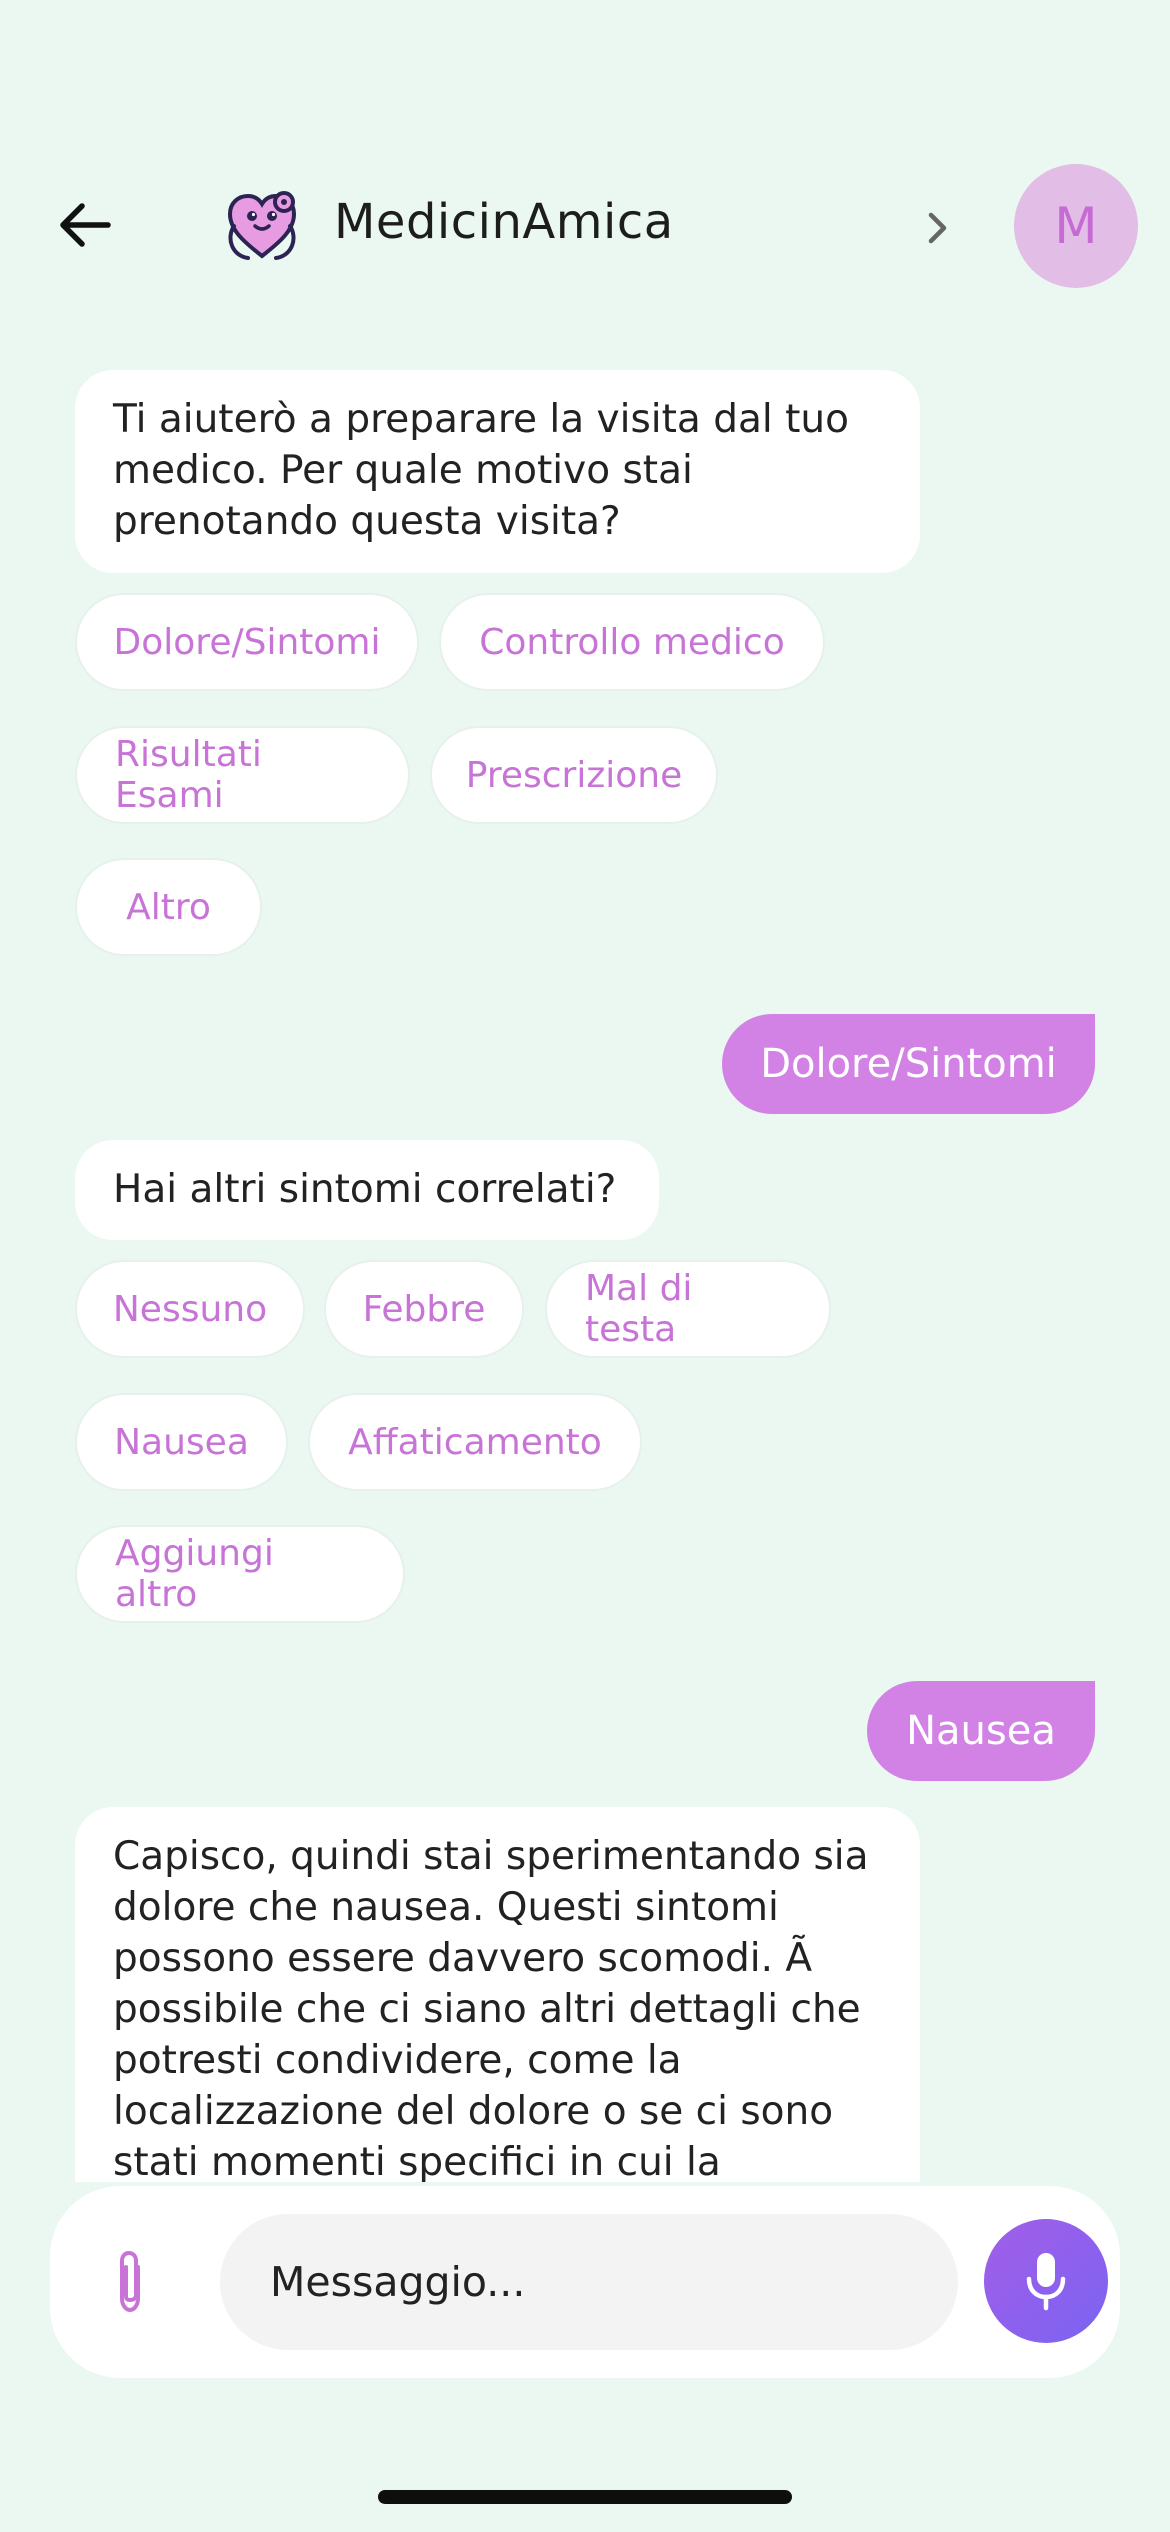  I want to click on user-message: Nausea, so click(981, 1731).